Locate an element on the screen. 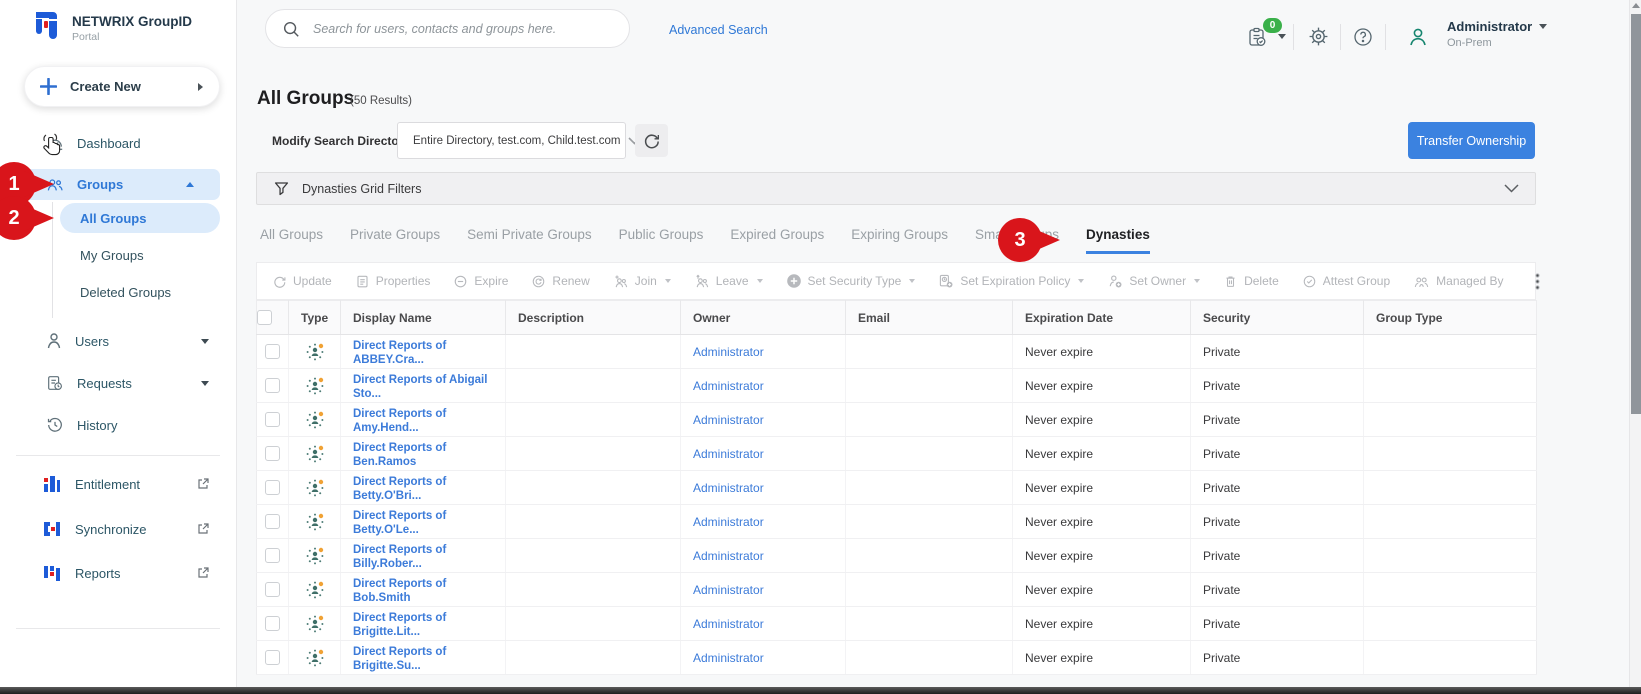 The height and width of the screenshot is (694, 1641). user-name: Administrator is located at coordinates (1490, 26).